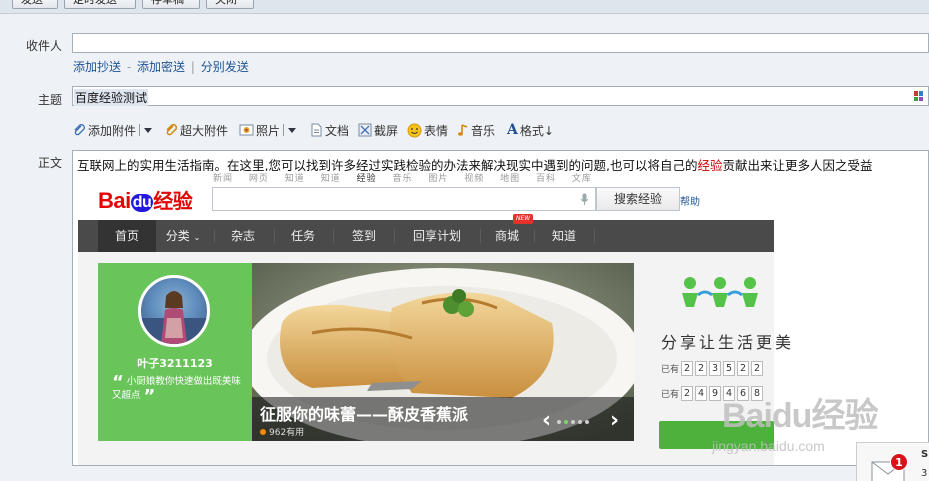  Describe the element at coordinates (919, 96) in the screenshot. I see `format-grid-icon` at that location.